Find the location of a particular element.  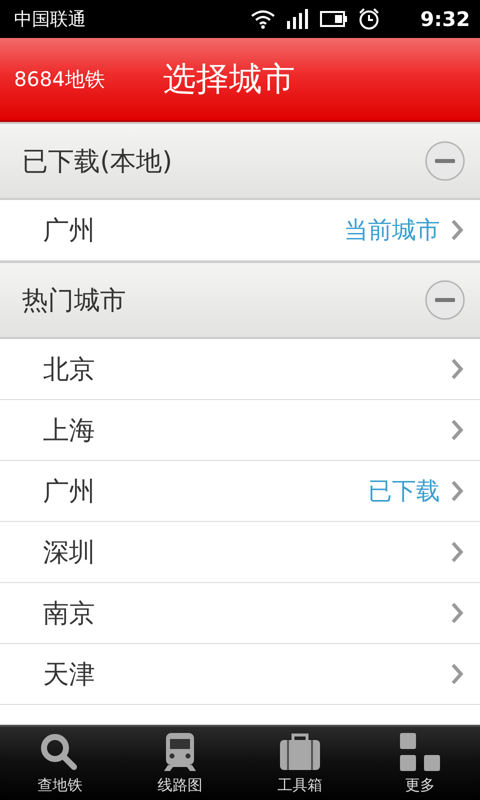

city-item: 北京 is located at coordinates (240, 369).